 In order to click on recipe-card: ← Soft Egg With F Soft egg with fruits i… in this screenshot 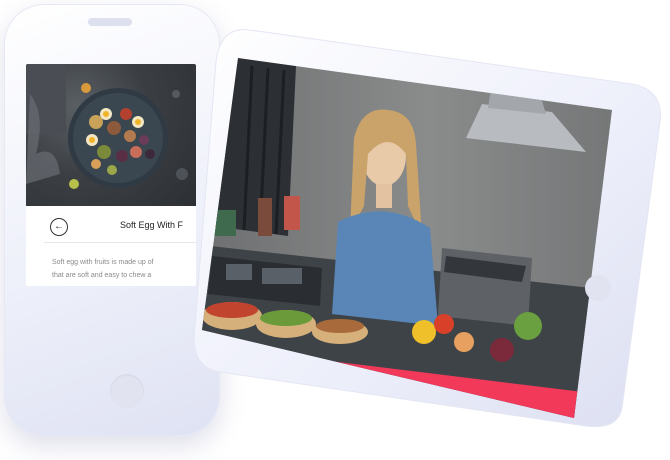, I will do `click(111, 246)`.